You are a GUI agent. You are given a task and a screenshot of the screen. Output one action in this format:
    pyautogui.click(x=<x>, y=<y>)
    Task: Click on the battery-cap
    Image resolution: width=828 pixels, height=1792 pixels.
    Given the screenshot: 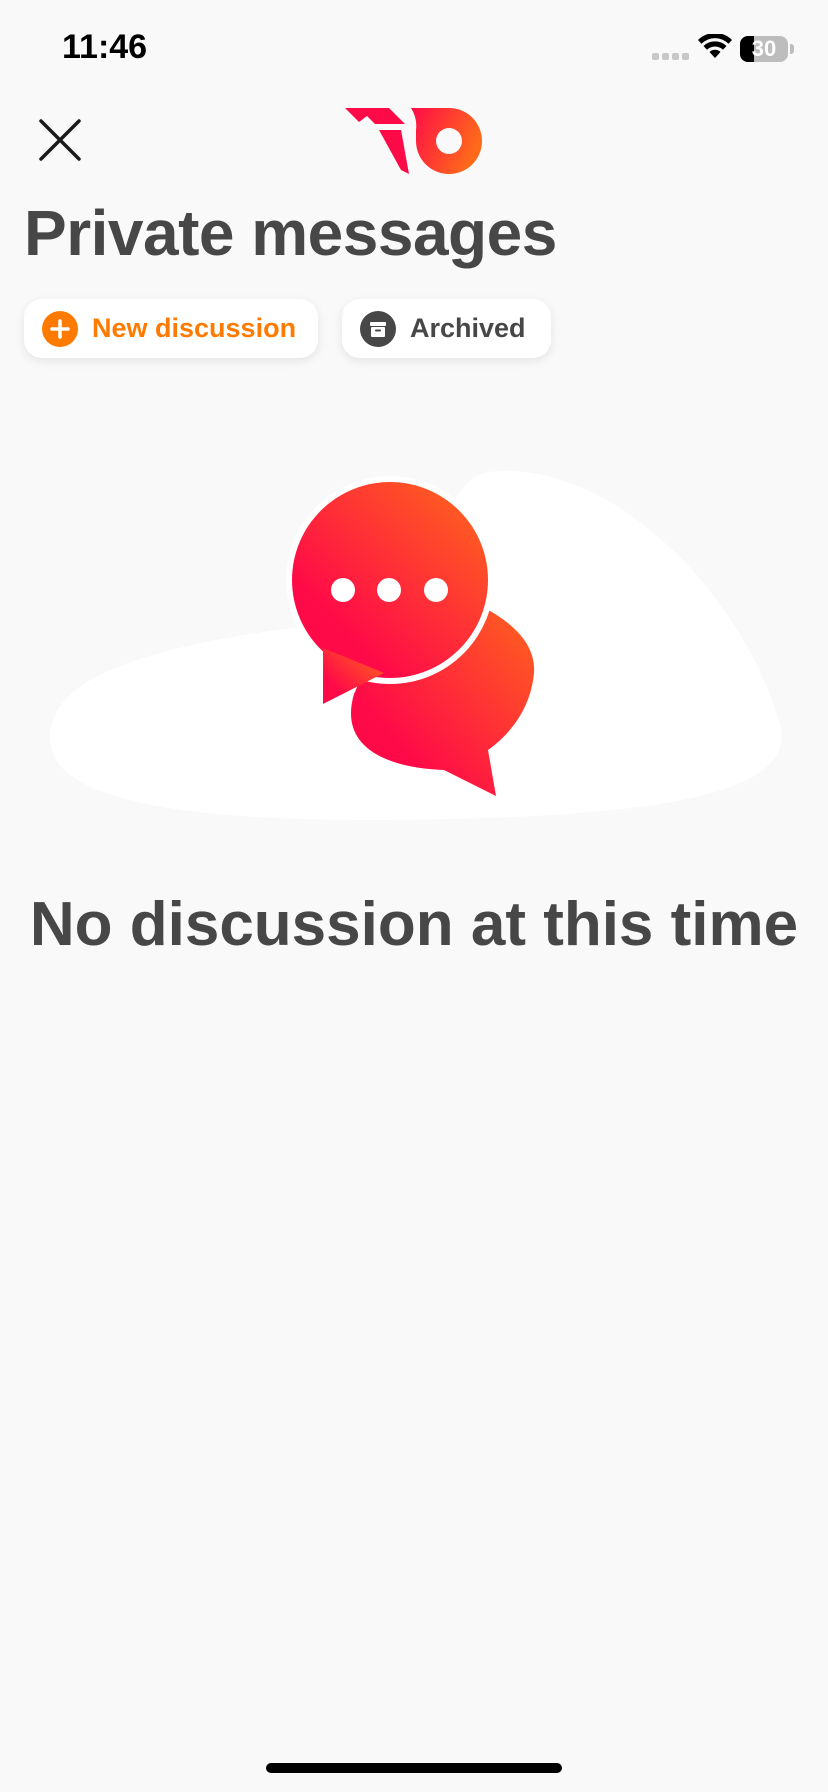 What is the action you would take?
    pyautogui.click(x=792, y=49)
    